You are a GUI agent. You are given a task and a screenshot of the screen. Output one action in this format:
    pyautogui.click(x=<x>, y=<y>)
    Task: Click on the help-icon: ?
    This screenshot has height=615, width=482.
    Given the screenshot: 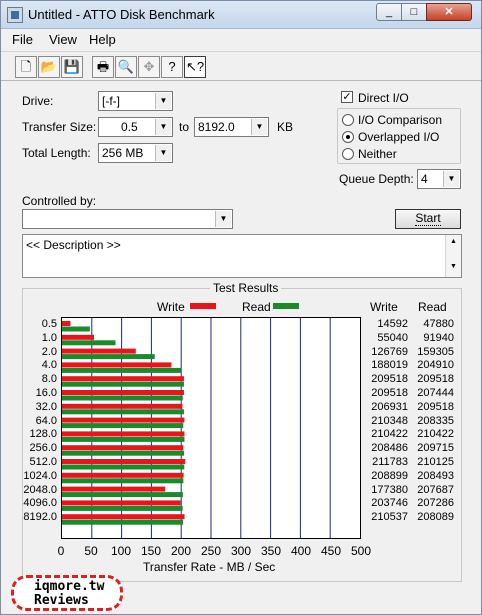 What is the action you would take?
    pyautogui.click(x=172, y=67)
    